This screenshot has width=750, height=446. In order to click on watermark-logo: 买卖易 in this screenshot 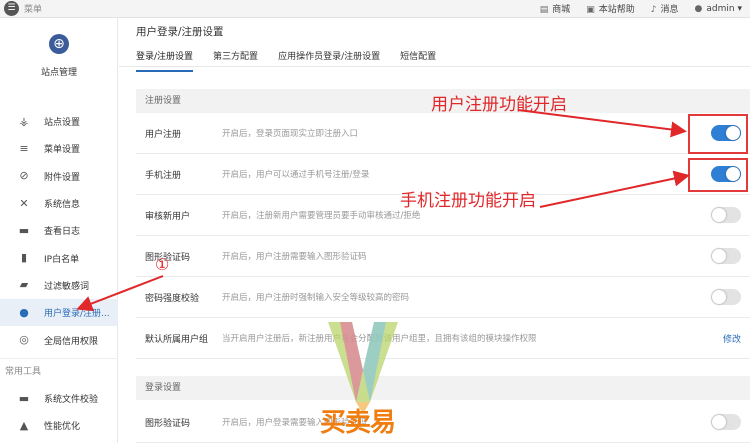, I will do `click(363, 378)`.